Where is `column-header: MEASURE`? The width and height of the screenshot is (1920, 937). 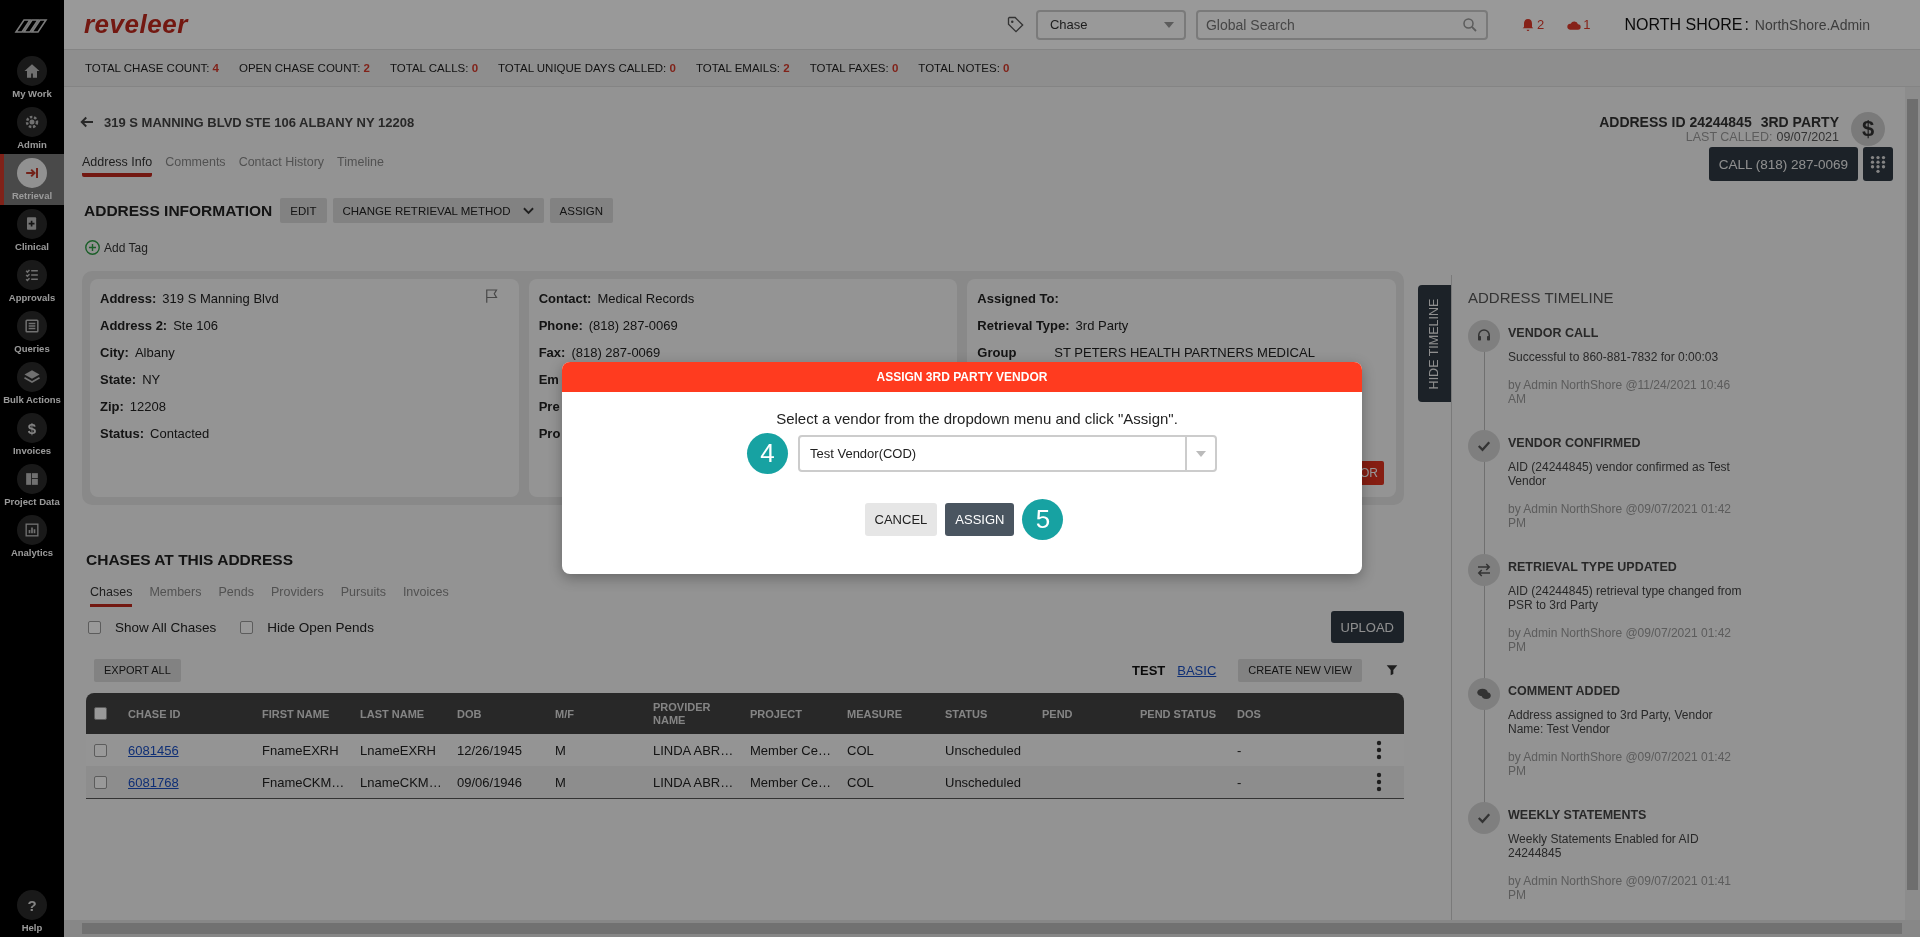
column-header: MEASURE is located at coordinates (875, 713).